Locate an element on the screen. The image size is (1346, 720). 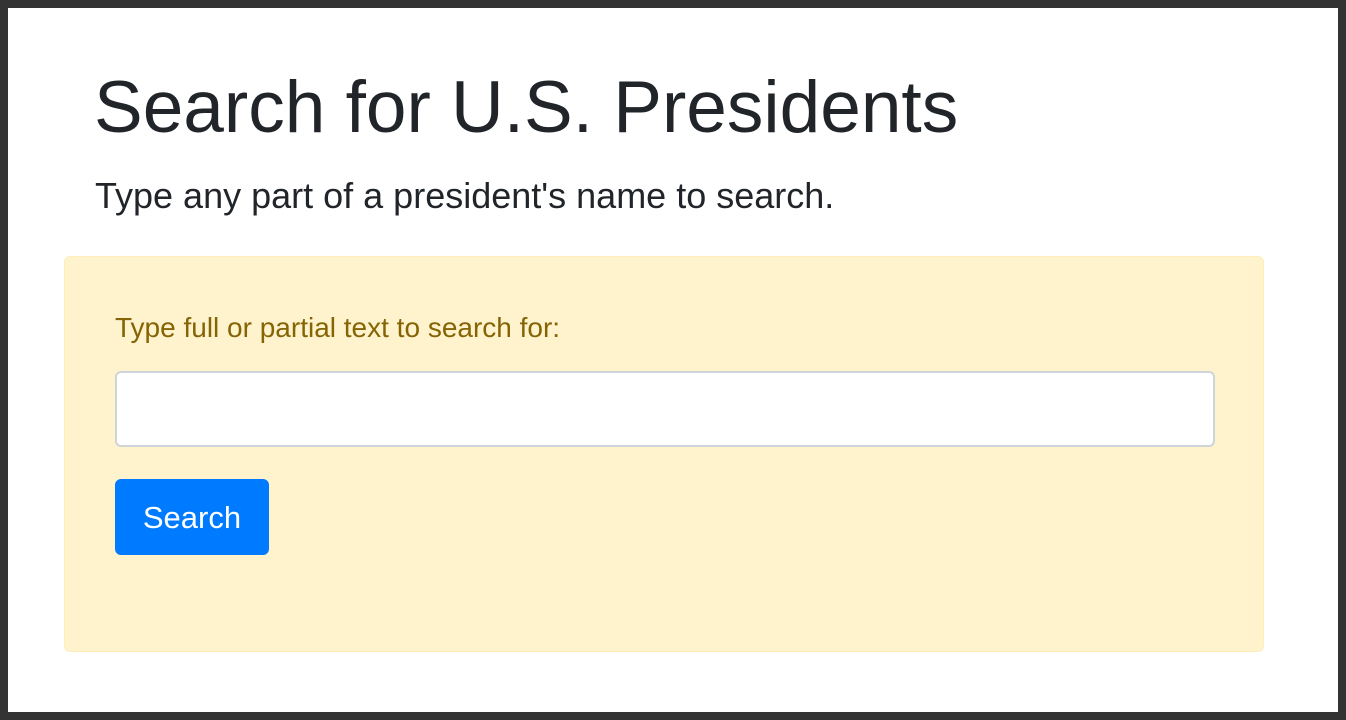
search-label: Type full or partial text to search for: is located at coordinates (338, 327).